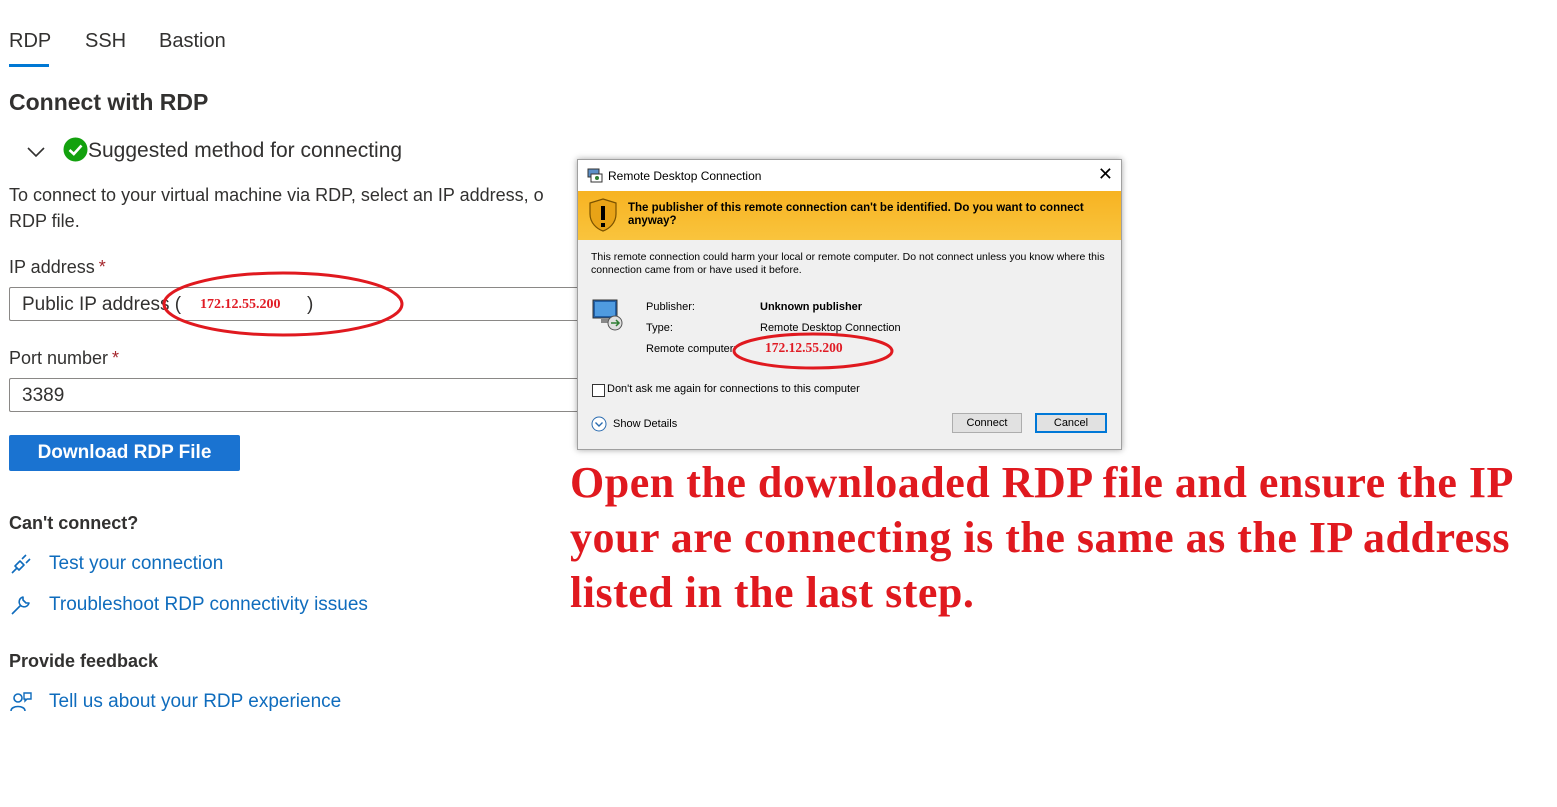  I want to click on ip-address-label-text: IP address, so click(52, 267).